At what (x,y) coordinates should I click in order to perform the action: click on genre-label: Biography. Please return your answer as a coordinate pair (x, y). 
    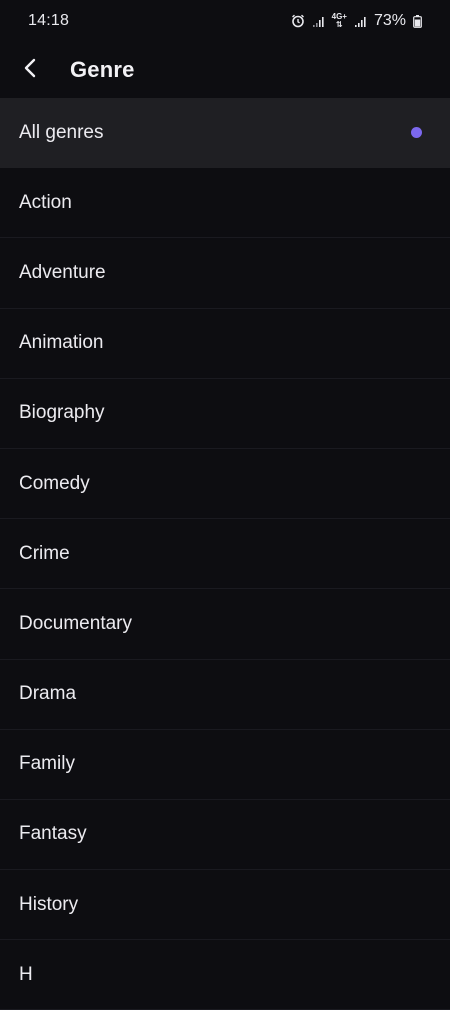
    Looking at the image, I should click on (62, 413).